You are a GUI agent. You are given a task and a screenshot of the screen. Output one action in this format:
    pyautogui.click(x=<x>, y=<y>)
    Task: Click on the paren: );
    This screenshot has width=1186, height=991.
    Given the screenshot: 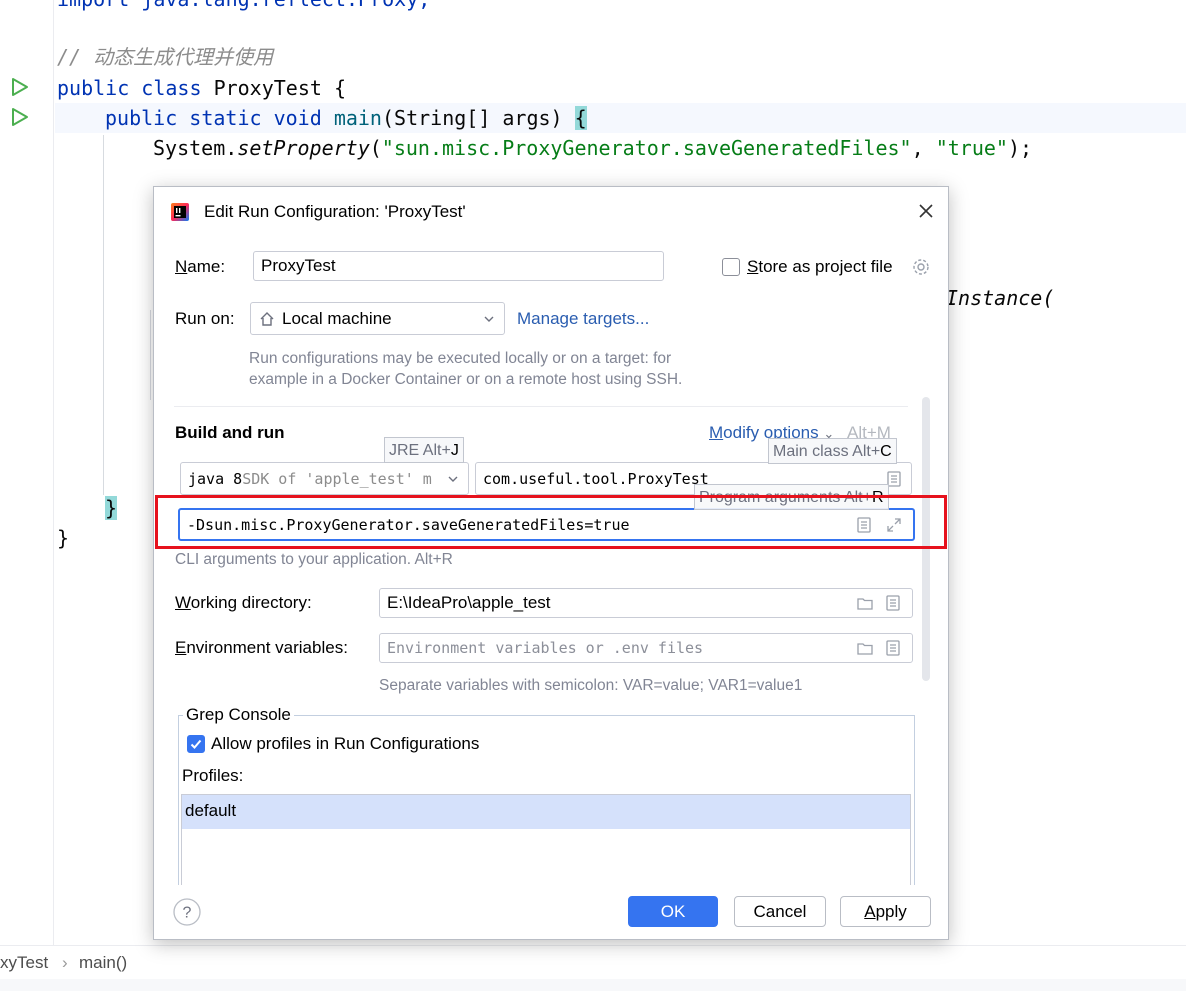 What is the action you would take?
    pyautogui.click(x=1020, y=148)
    